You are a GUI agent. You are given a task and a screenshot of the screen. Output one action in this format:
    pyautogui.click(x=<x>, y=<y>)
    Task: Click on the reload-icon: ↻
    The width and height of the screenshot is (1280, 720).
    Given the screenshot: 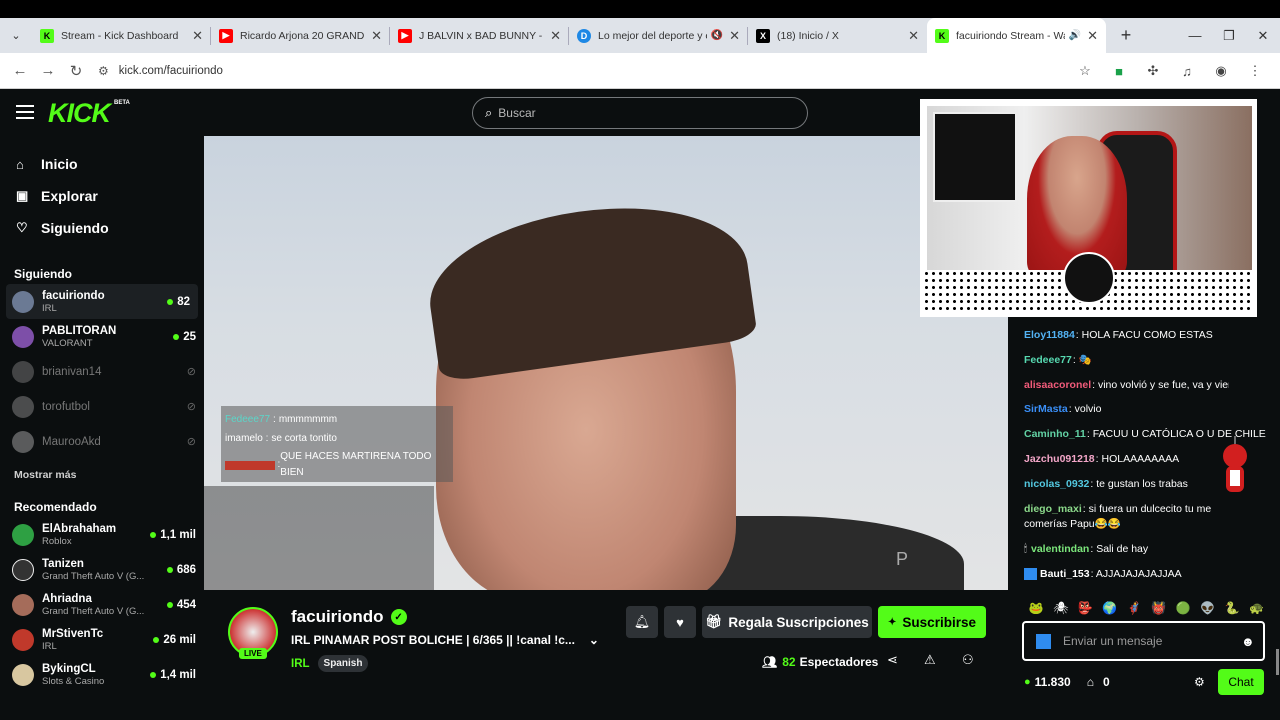 What is the action you would take?
    pyautogui.click(x=76, y=71)
    